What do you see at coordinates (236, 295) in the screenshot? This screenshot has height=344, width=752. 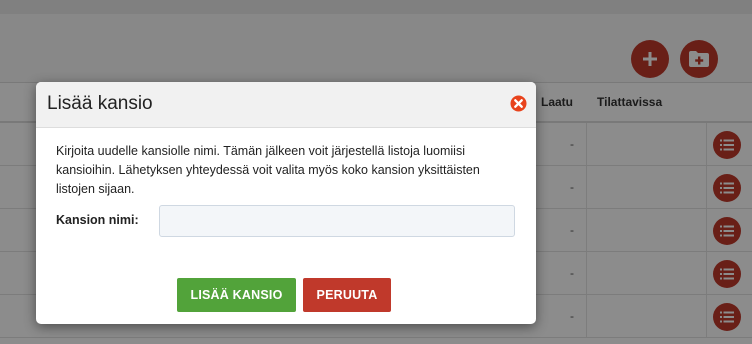 I see `add-folder-submit-button: LISÄÄ KANSIO` at bounding box center [236, 295].